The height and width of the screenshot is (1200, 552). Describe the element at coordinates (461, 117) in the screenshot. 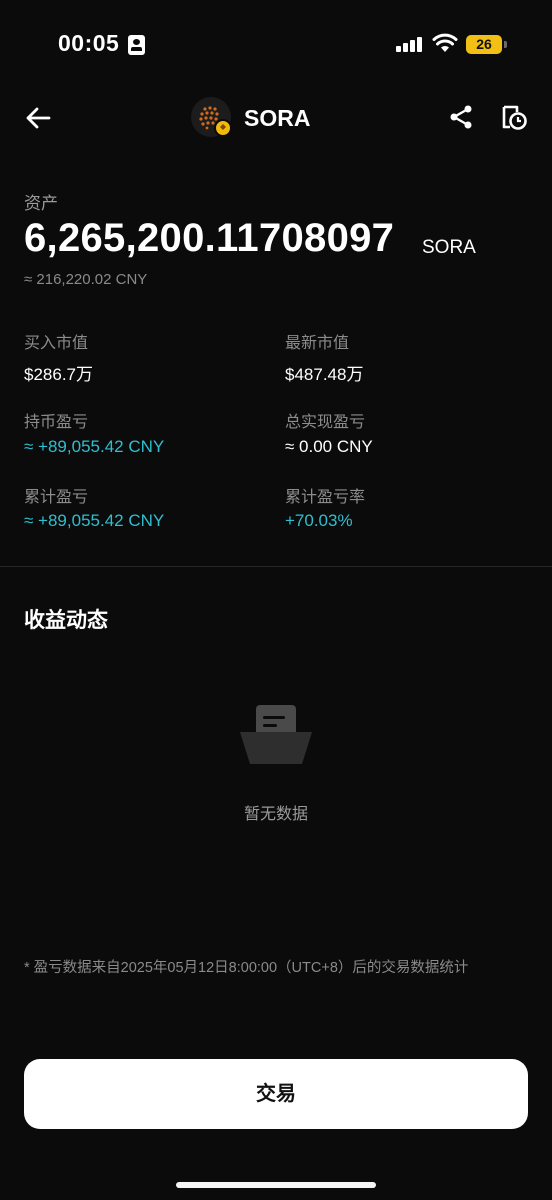

I see `share-icon` at that location.